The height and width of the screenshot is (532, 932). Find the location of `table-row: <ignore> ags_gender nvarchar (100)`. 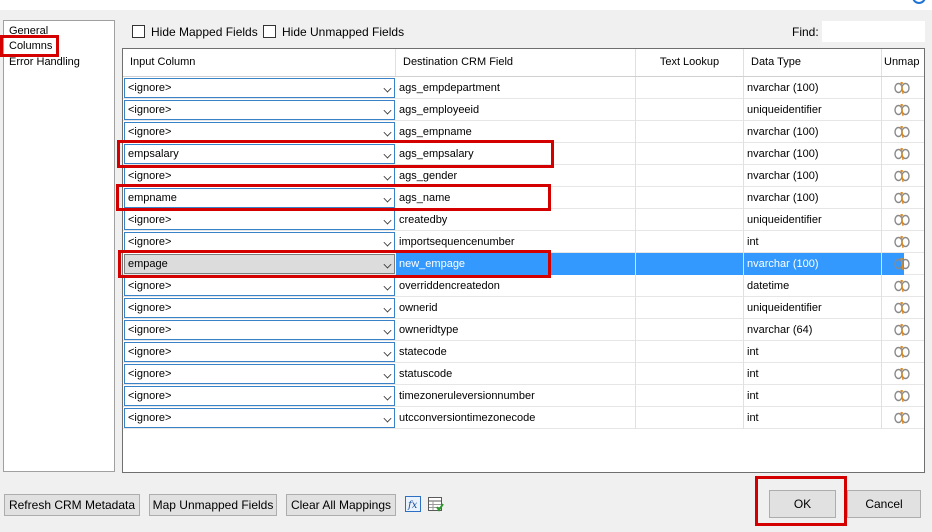

table-row: <ignore> ags_gender nvarchar (100) is located at coordinates (523, 176).